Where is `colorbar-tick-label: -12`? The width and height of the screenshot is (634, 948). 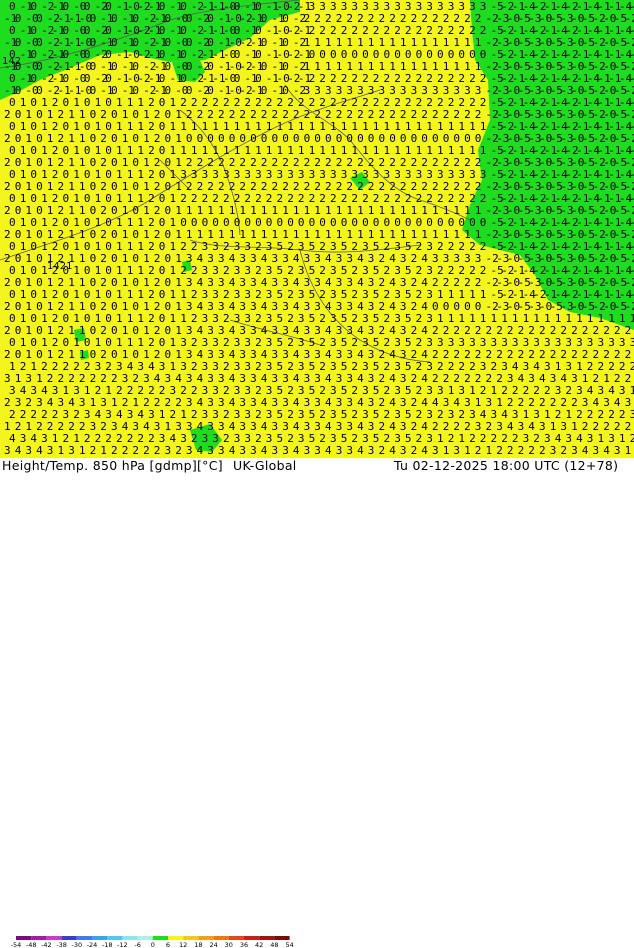
colorbar-tick-label: -12 is located at coordinates (122, 944).